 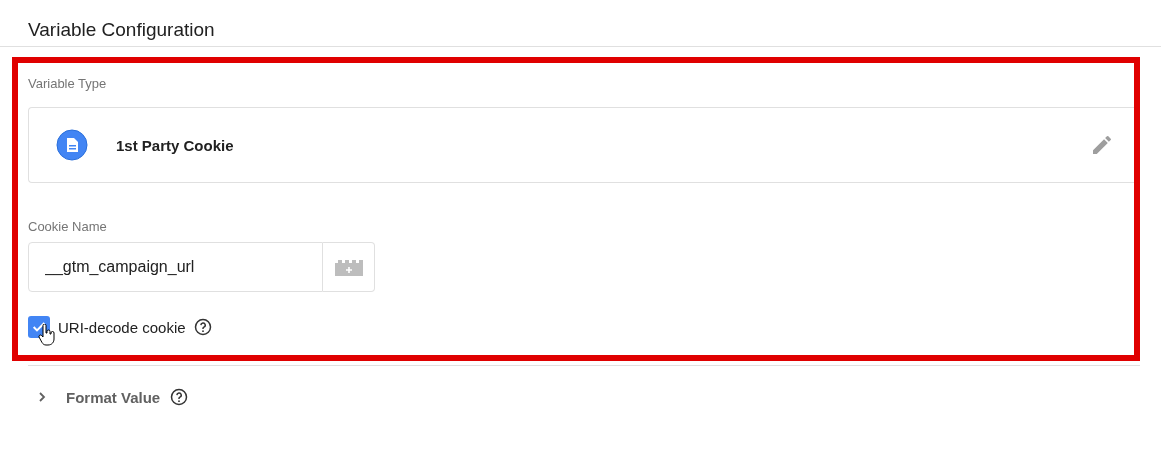 What do you see at coordinates (67, 226) in the screenshot?
I see `field-label: Cookie Name` at bounding box center [67, 226].